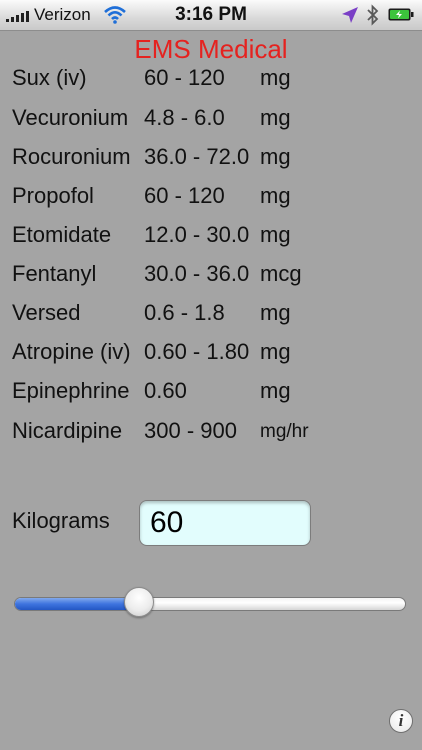 The width and height of the screenshot is (422, 750). I want to click on location-arrow-icon, so click(350, 15).